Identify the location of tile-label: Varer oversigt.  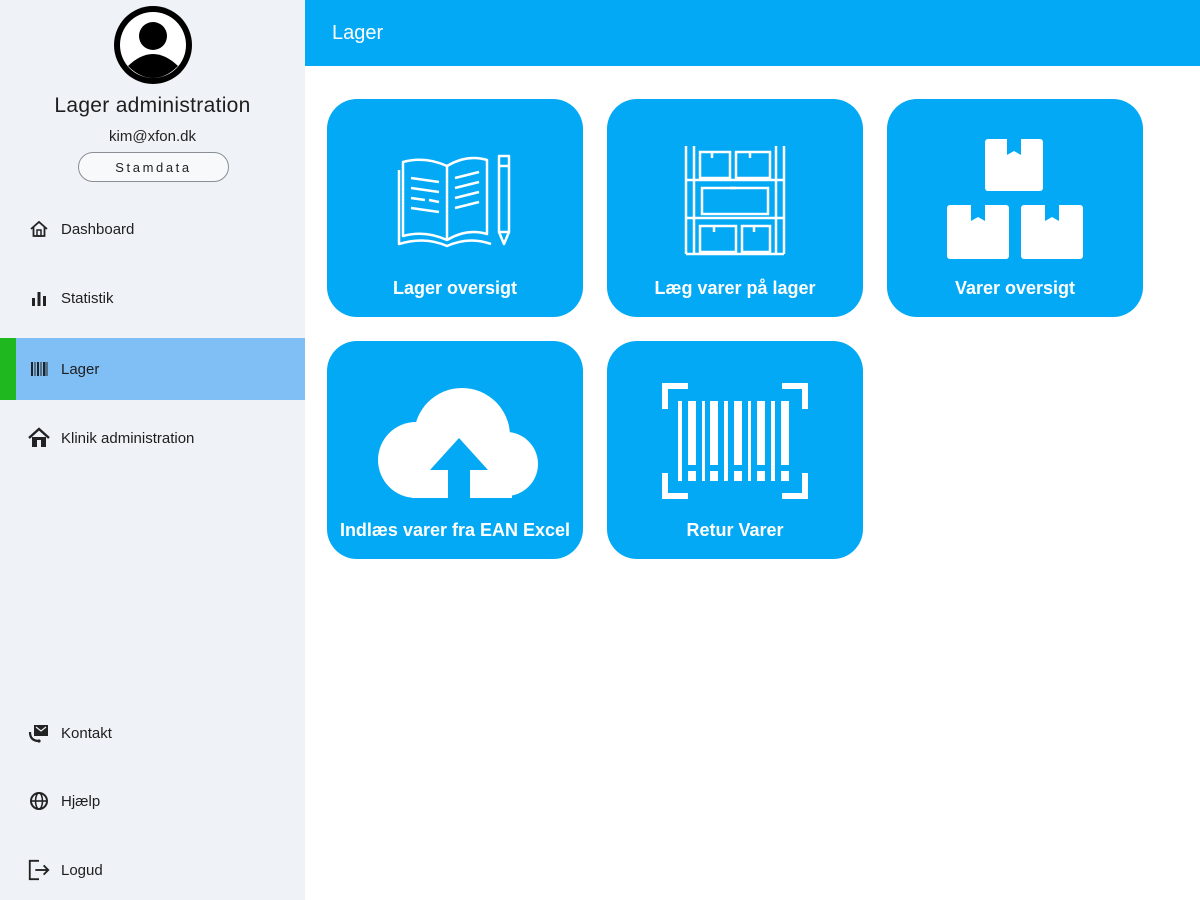
(1015, 288).